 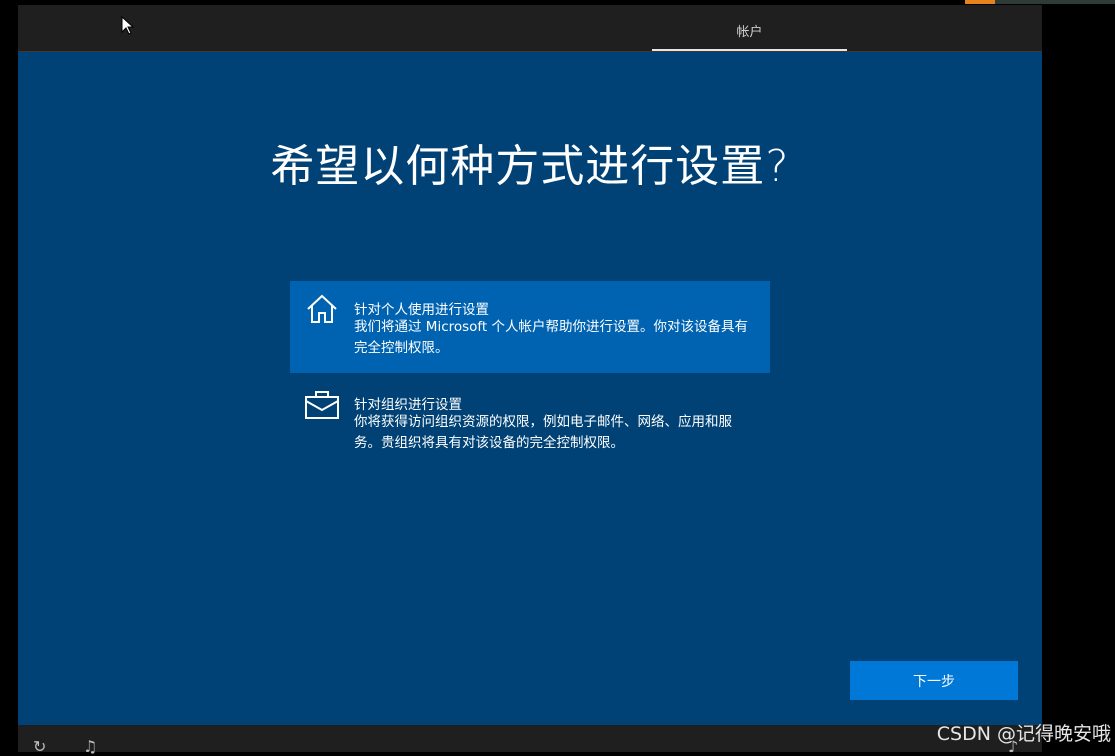 I want to click on bottom-bar, so click(x=530, y=738).